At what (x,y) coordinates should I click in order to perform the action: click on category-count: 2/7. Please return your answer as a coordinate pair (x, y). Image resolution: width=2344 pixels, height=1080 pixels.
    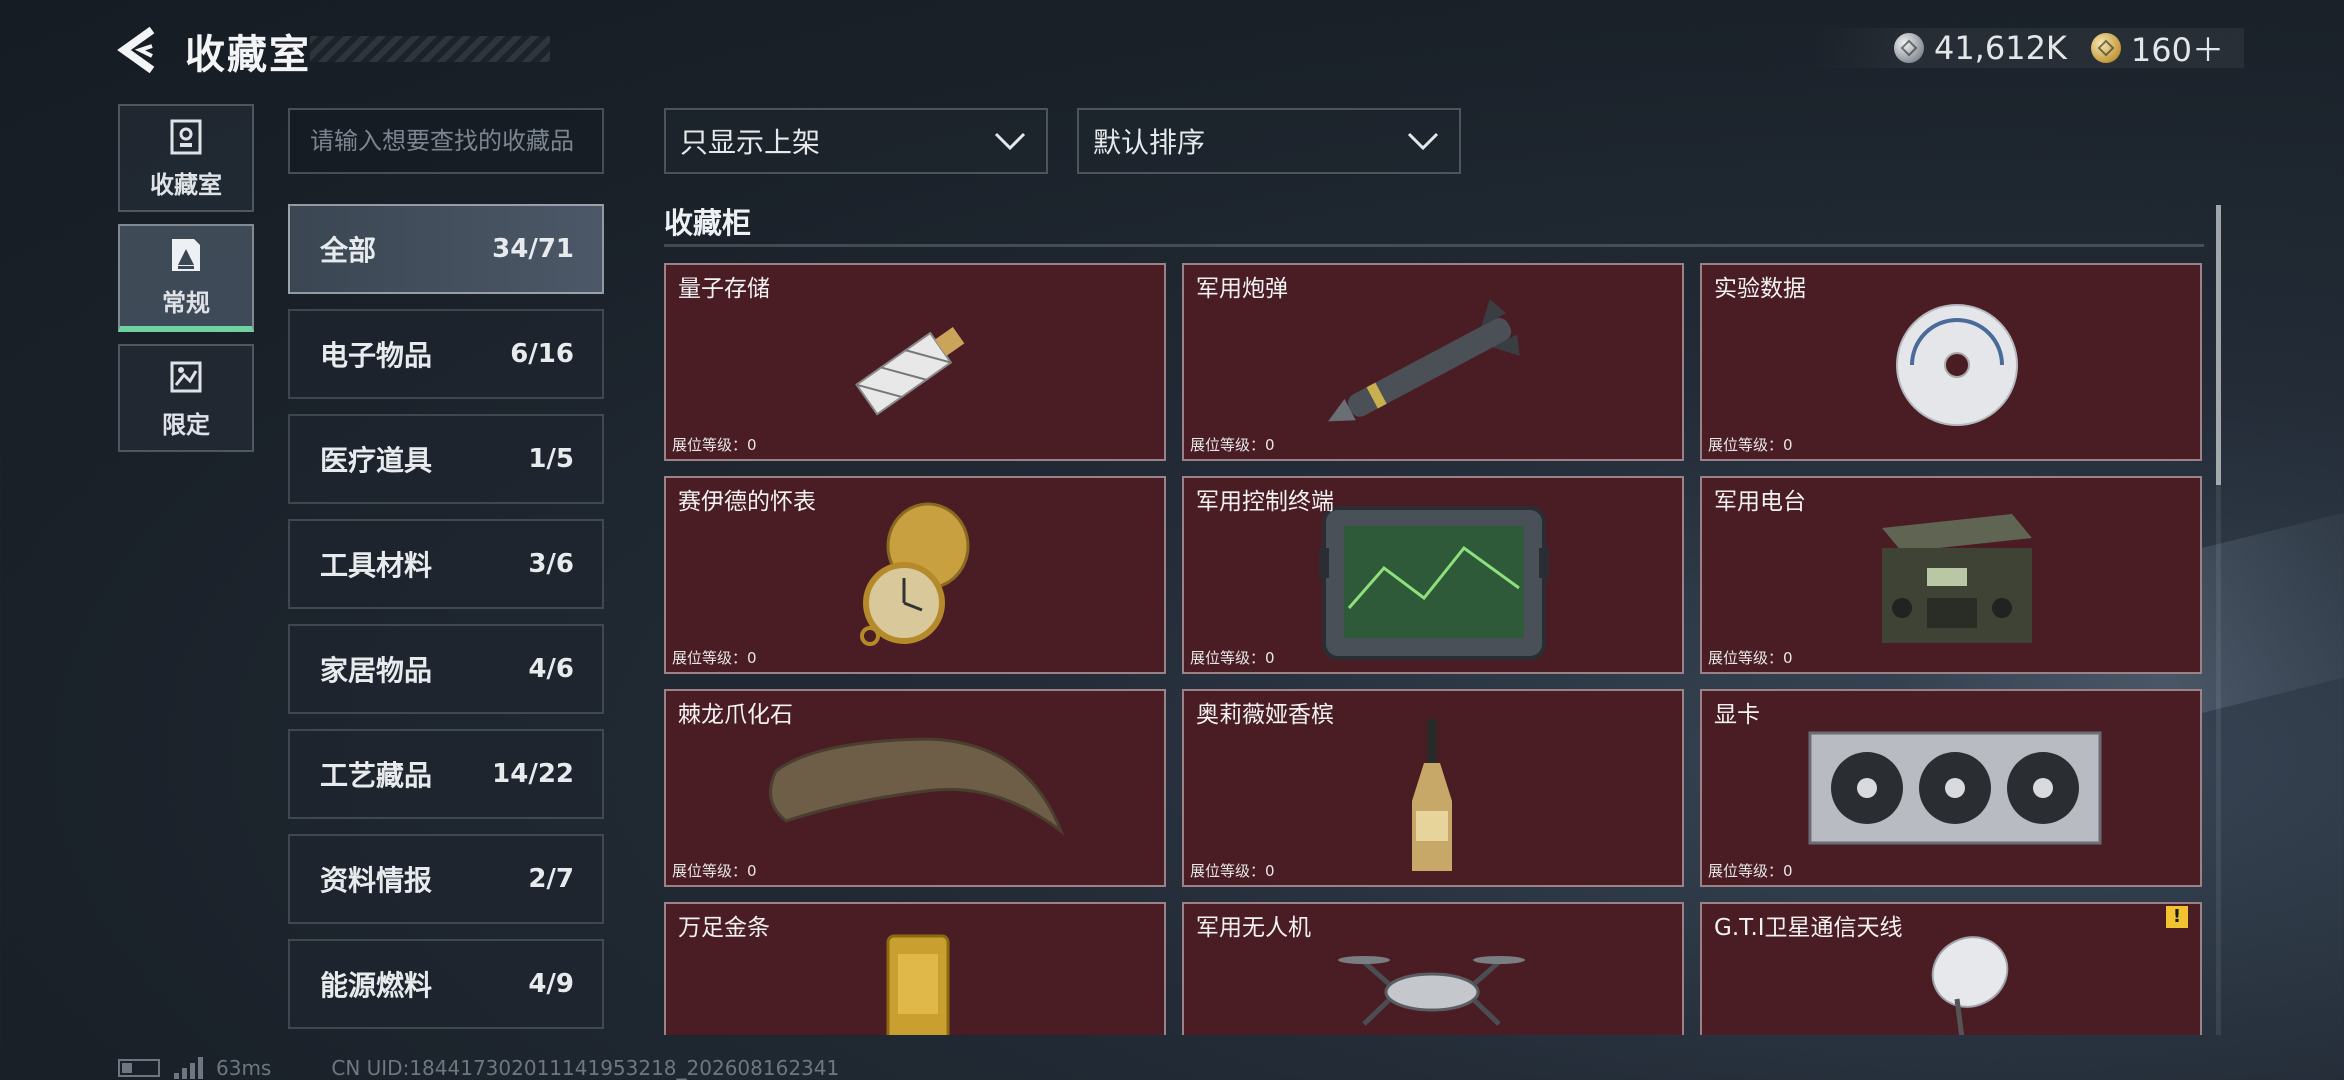
    Looking at the image, I should click on (551, 879).